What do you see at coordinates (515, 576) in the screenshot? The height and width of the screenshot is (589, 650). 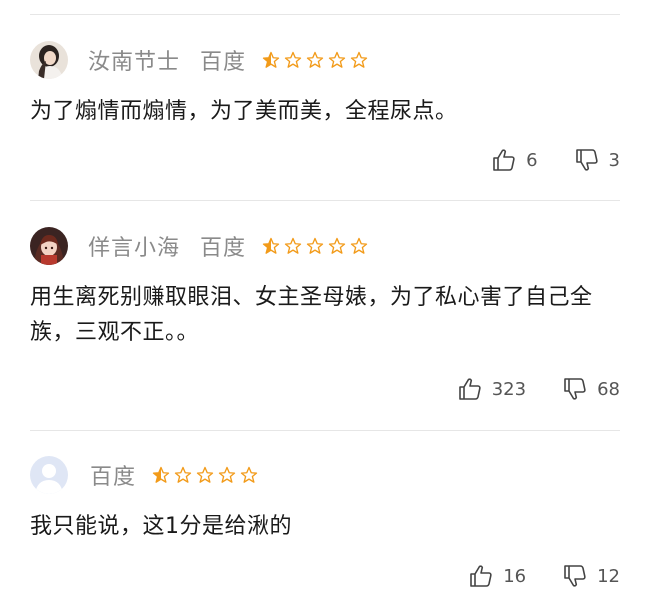 I see `like-count: 16` at bounding box center [515, 576].